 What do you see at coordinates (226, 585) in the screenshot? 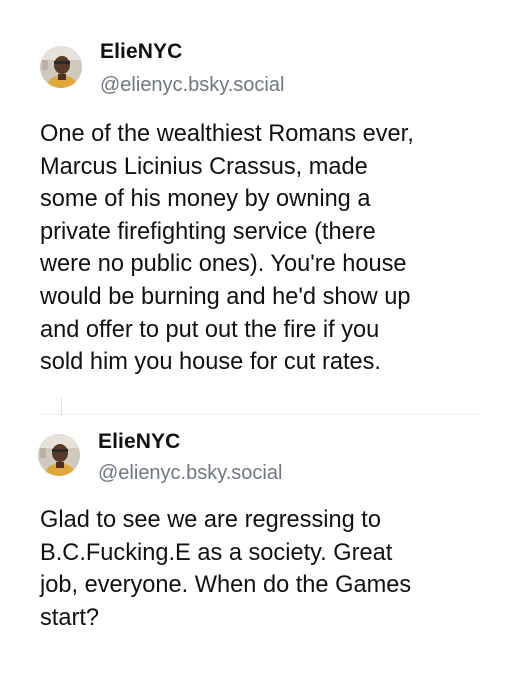
I see `post-text-line: job, everyone. When do the Games` at bounding box center [226, 585].